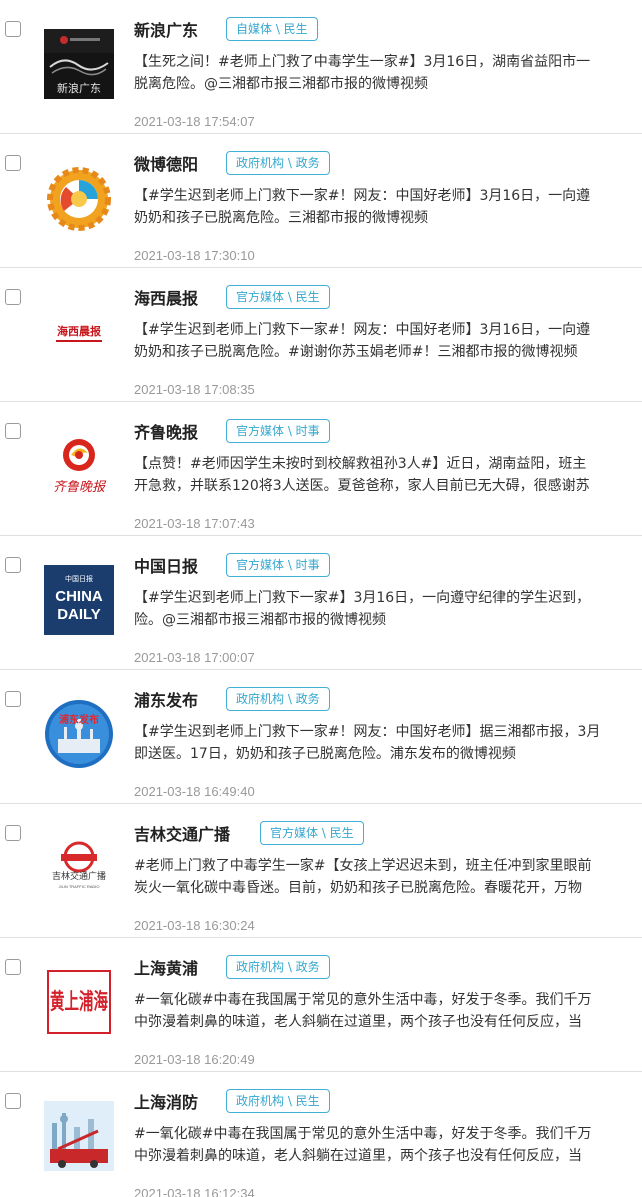 The width and height of the screenshot is (642, 1197). Describe the element at coordinates (194, 925) in the screenshot. I see `post-time: 2021-03-18 16:30:24` at that location.